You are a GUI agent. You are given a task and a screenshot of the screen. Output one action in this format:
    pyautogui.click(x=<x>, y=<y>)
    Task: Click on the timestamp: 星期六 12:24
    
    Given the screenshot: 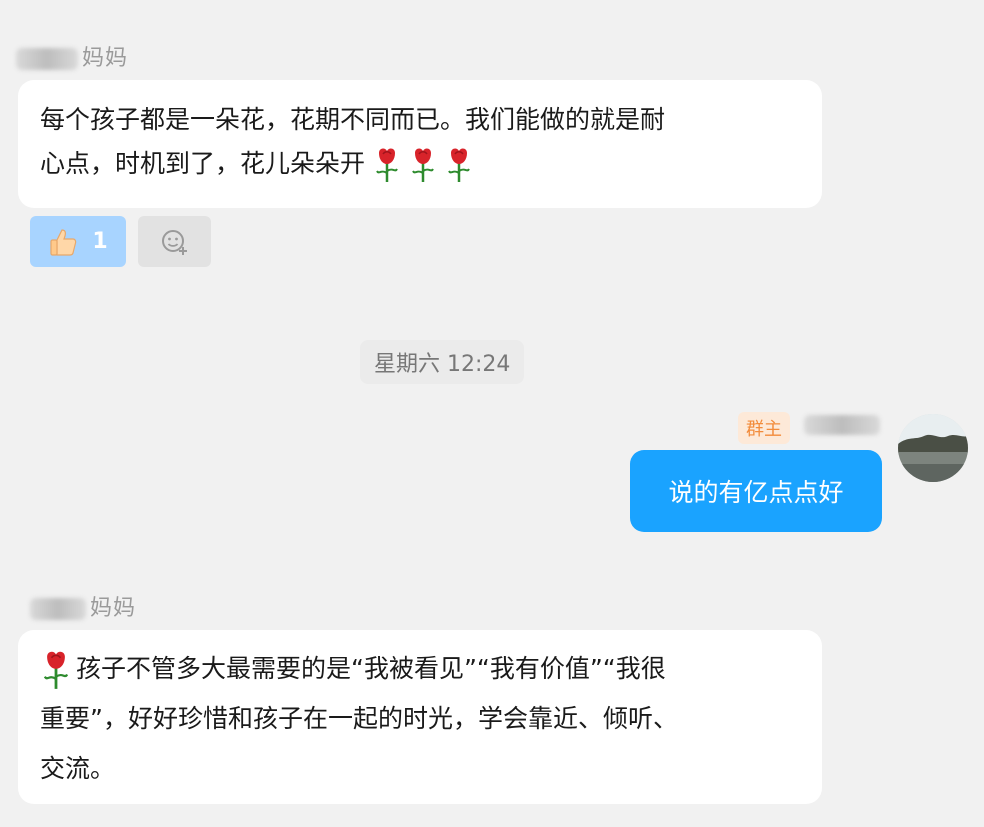 What is the action you would take?
    pyautogui.click(x=442, y=362)
    